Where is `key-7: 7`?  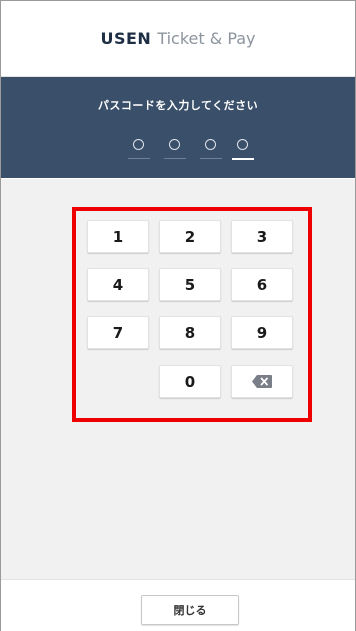
key-7: 7 is located at coordinates (118, 332).